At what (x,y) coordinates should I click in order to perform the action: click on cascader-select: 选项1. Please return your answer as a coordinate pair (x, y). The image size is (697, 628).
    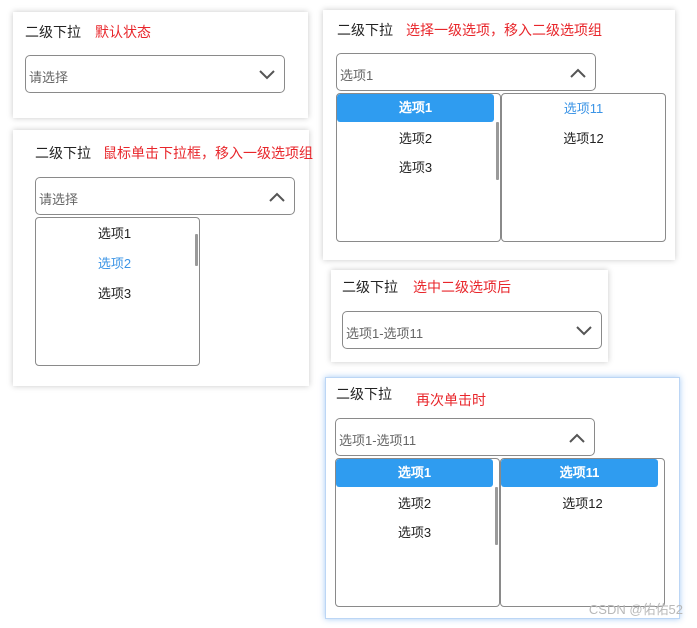
    Looking at the image, I should click on (466, 72).